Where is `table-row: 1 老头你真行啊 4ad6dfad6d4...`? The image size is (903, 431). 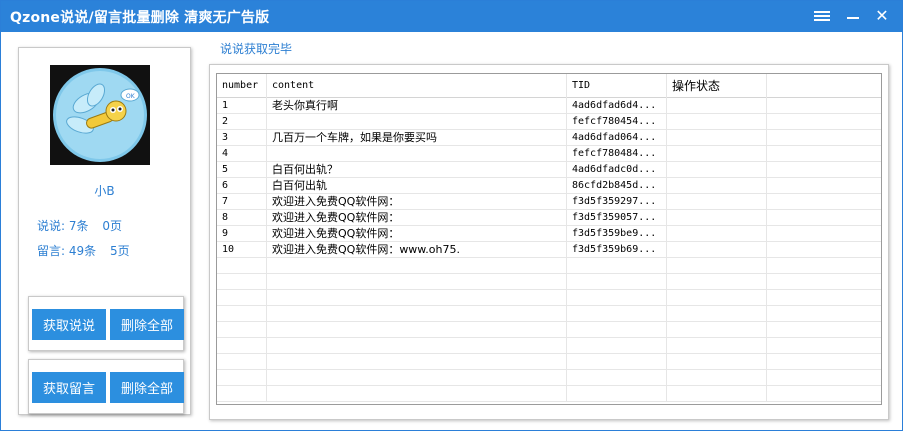
table-row: 1 老头你真行啊 4ad6dfad6d4... is located at coordinates (549, 106).